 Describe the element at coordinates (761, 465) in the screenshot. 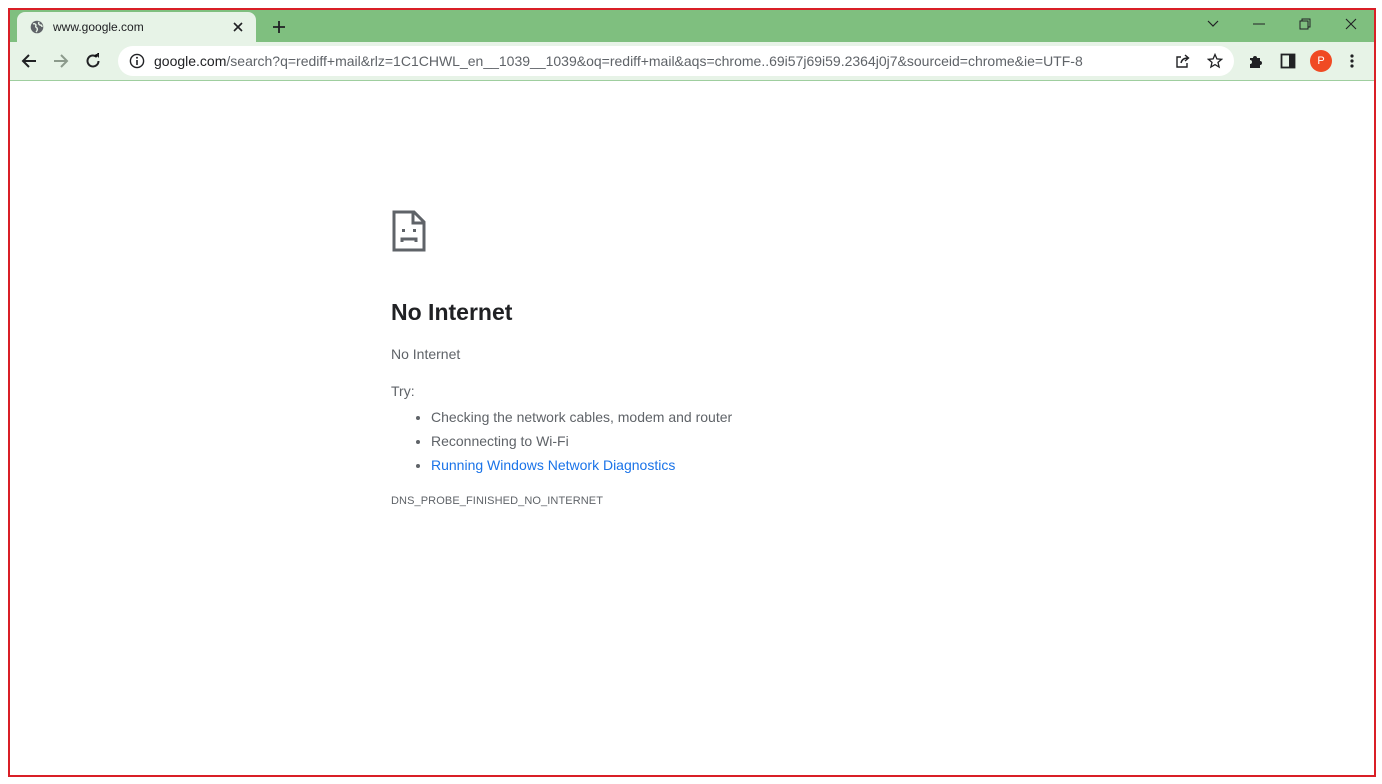

I see `suggestion-diagnostics-item: Running Windows Network Diagnostics` at that location.